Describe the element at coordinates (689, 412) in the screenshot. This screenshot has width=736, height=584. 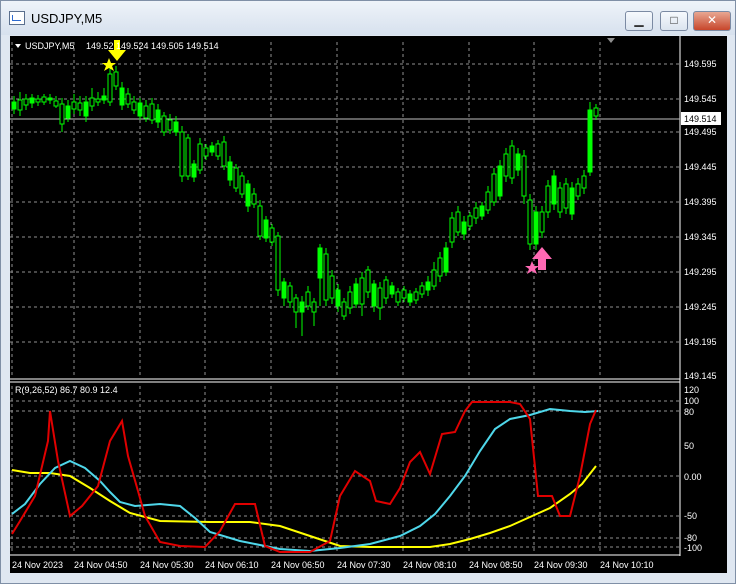
I see `svg-text: 80` at that location.